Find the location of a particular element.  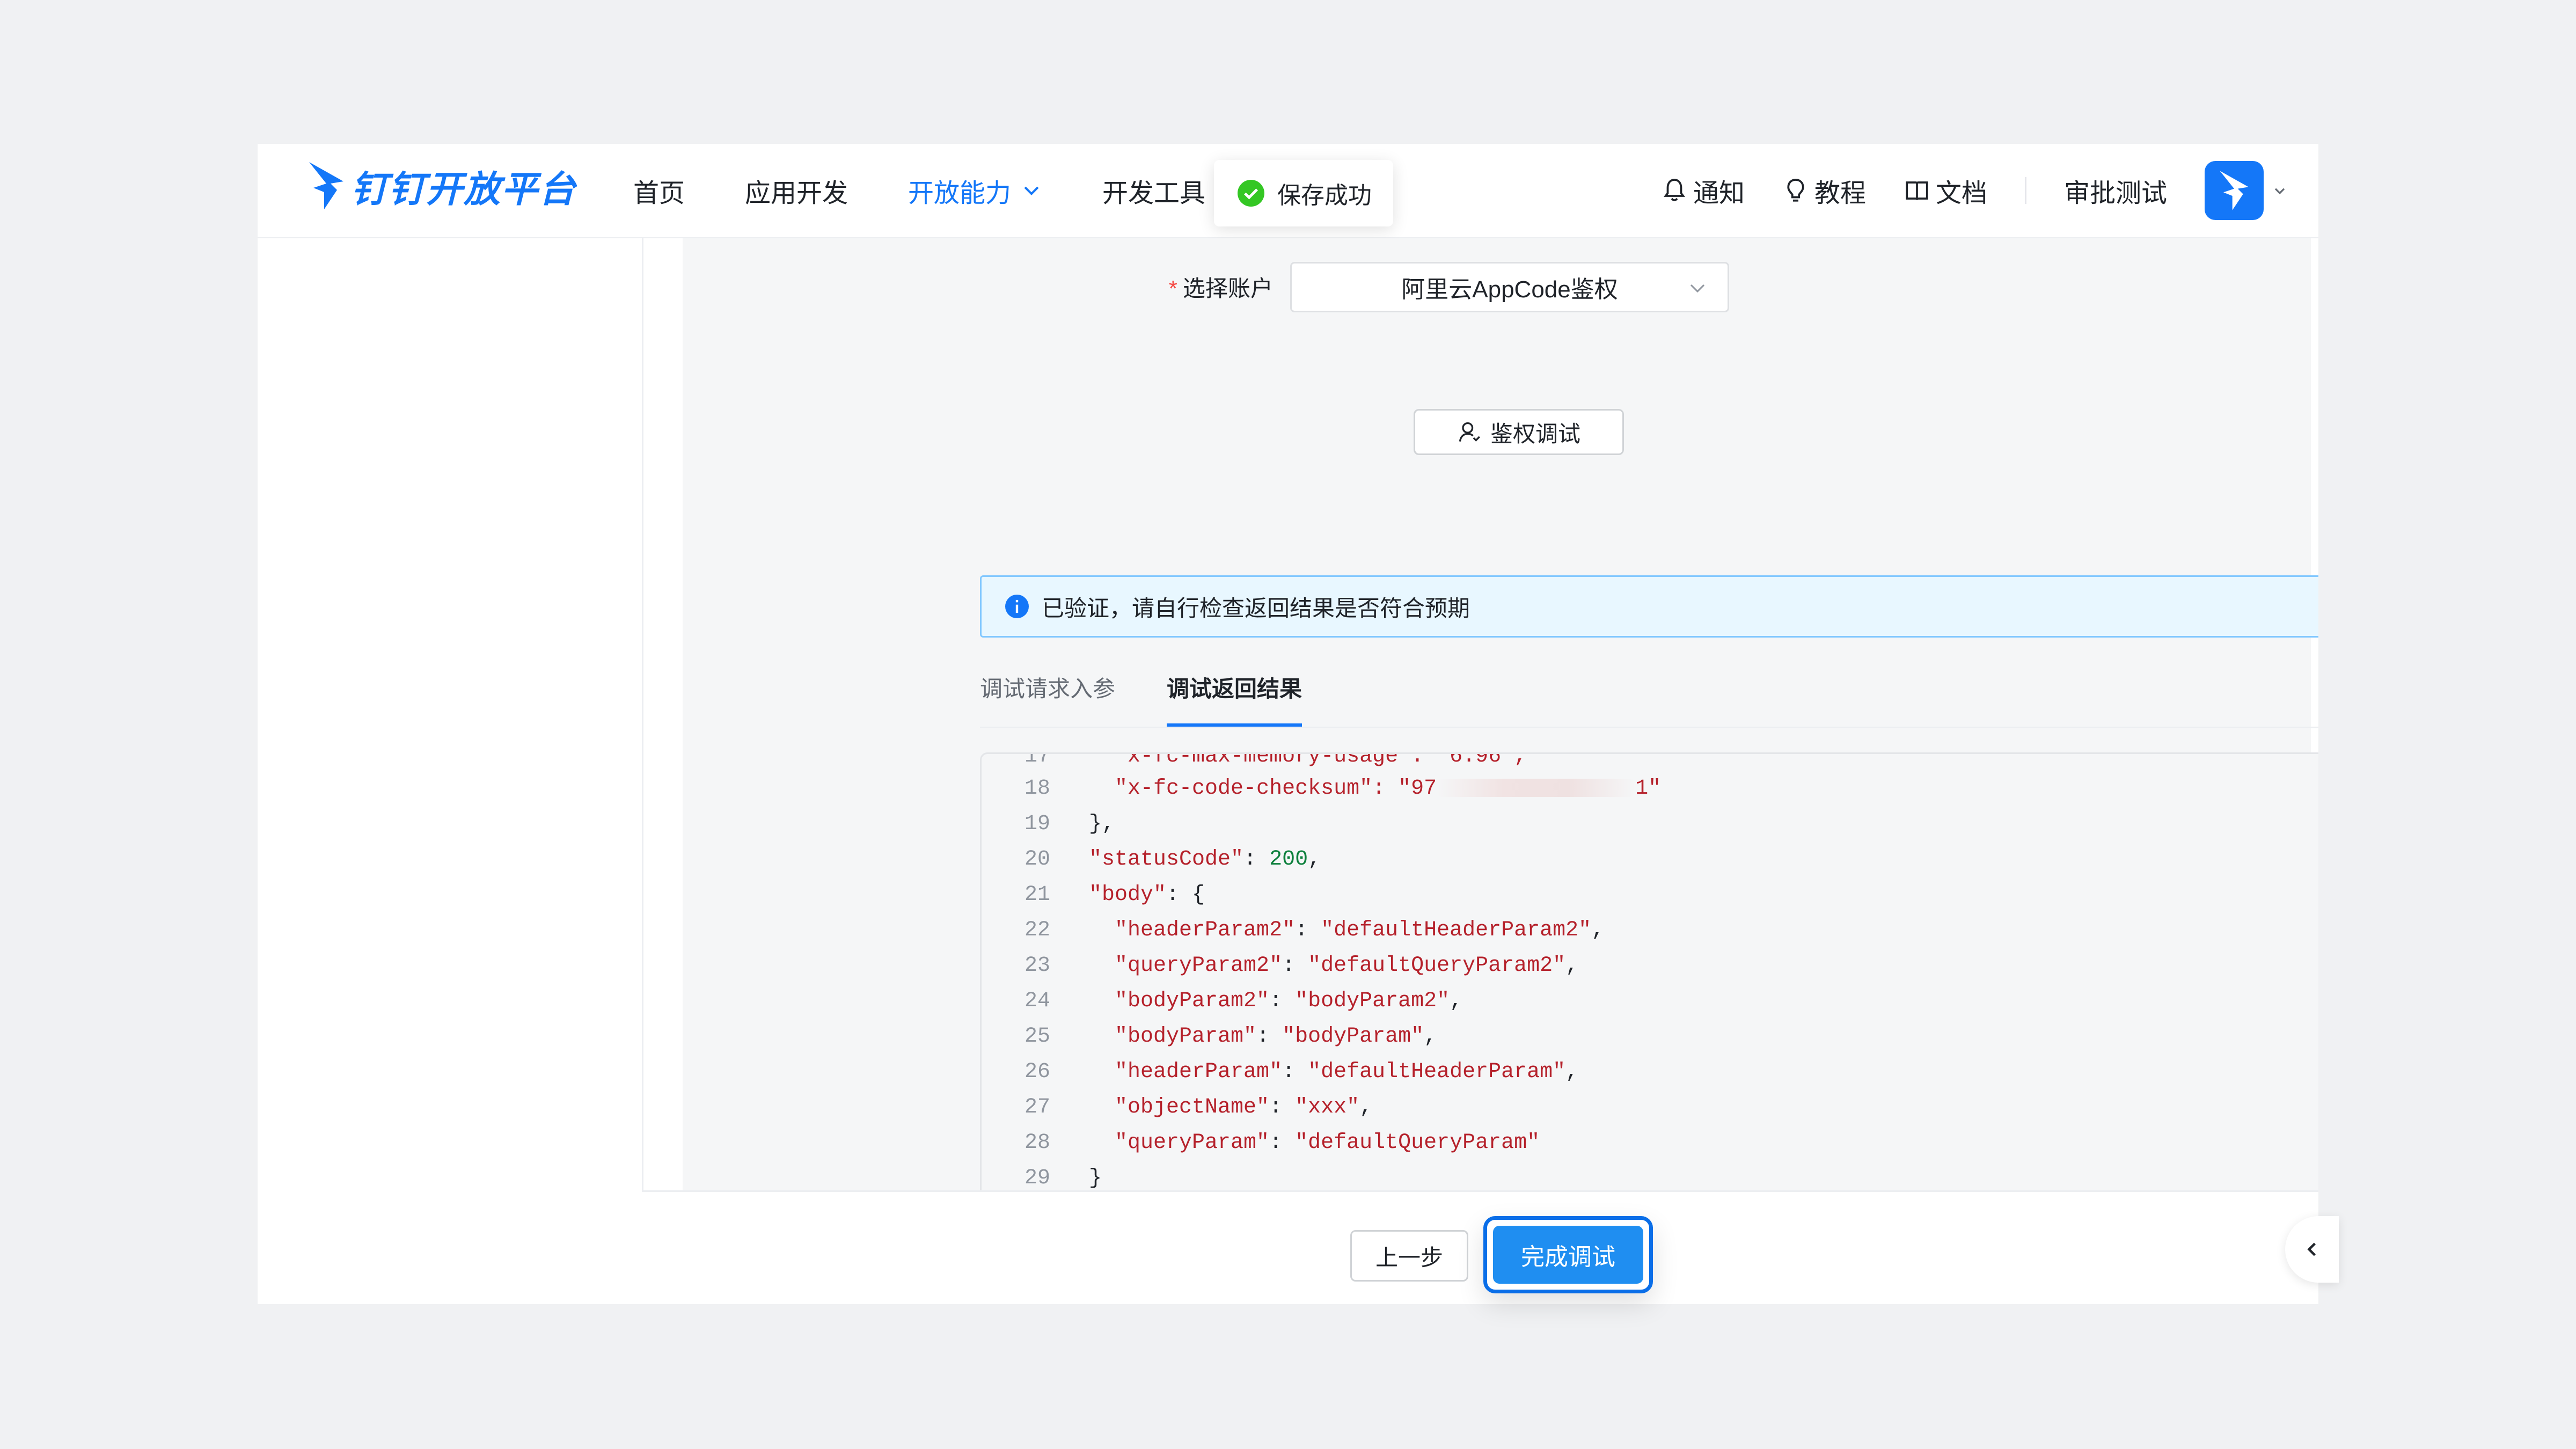

account-label-text: 选择账户 is located at coordinates (1227, 288).